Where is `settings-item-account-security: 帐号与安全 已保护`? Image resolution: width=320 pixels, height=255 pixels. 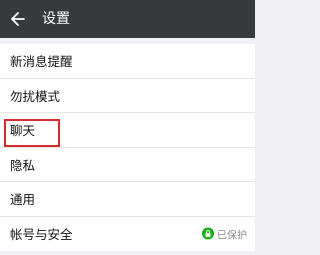
settings-item-account-security: 帐号与安全 已保护 is located at coordinates (127, 234).